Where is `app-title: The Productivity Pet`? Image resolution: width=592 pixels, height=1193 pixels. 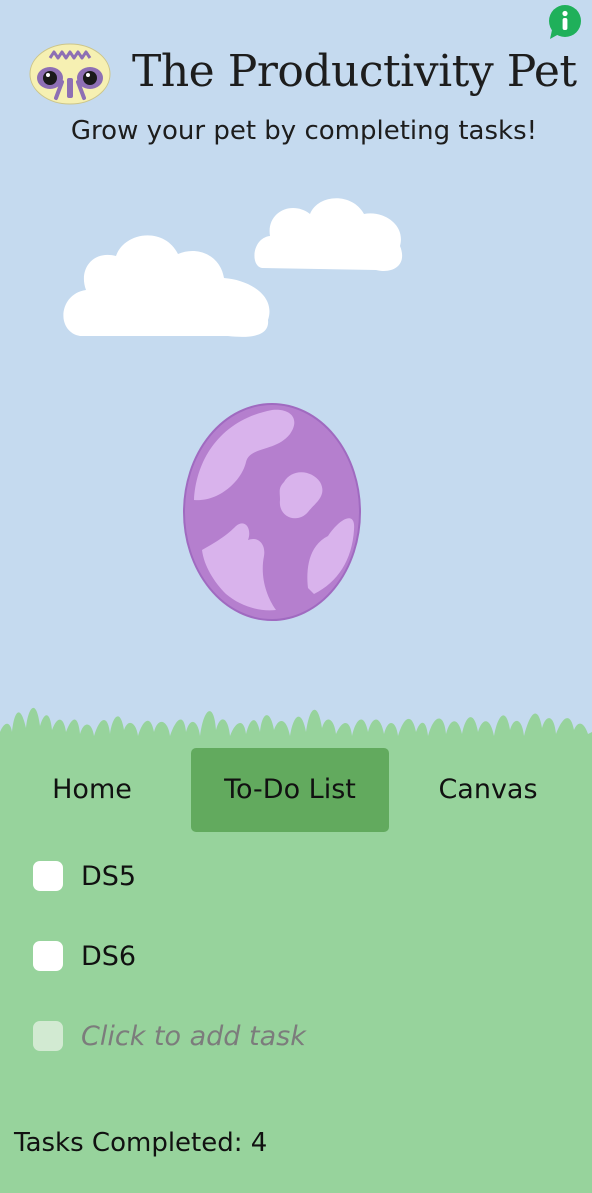
app-title: The Productivity Pet is located at coordinates (354, 71).